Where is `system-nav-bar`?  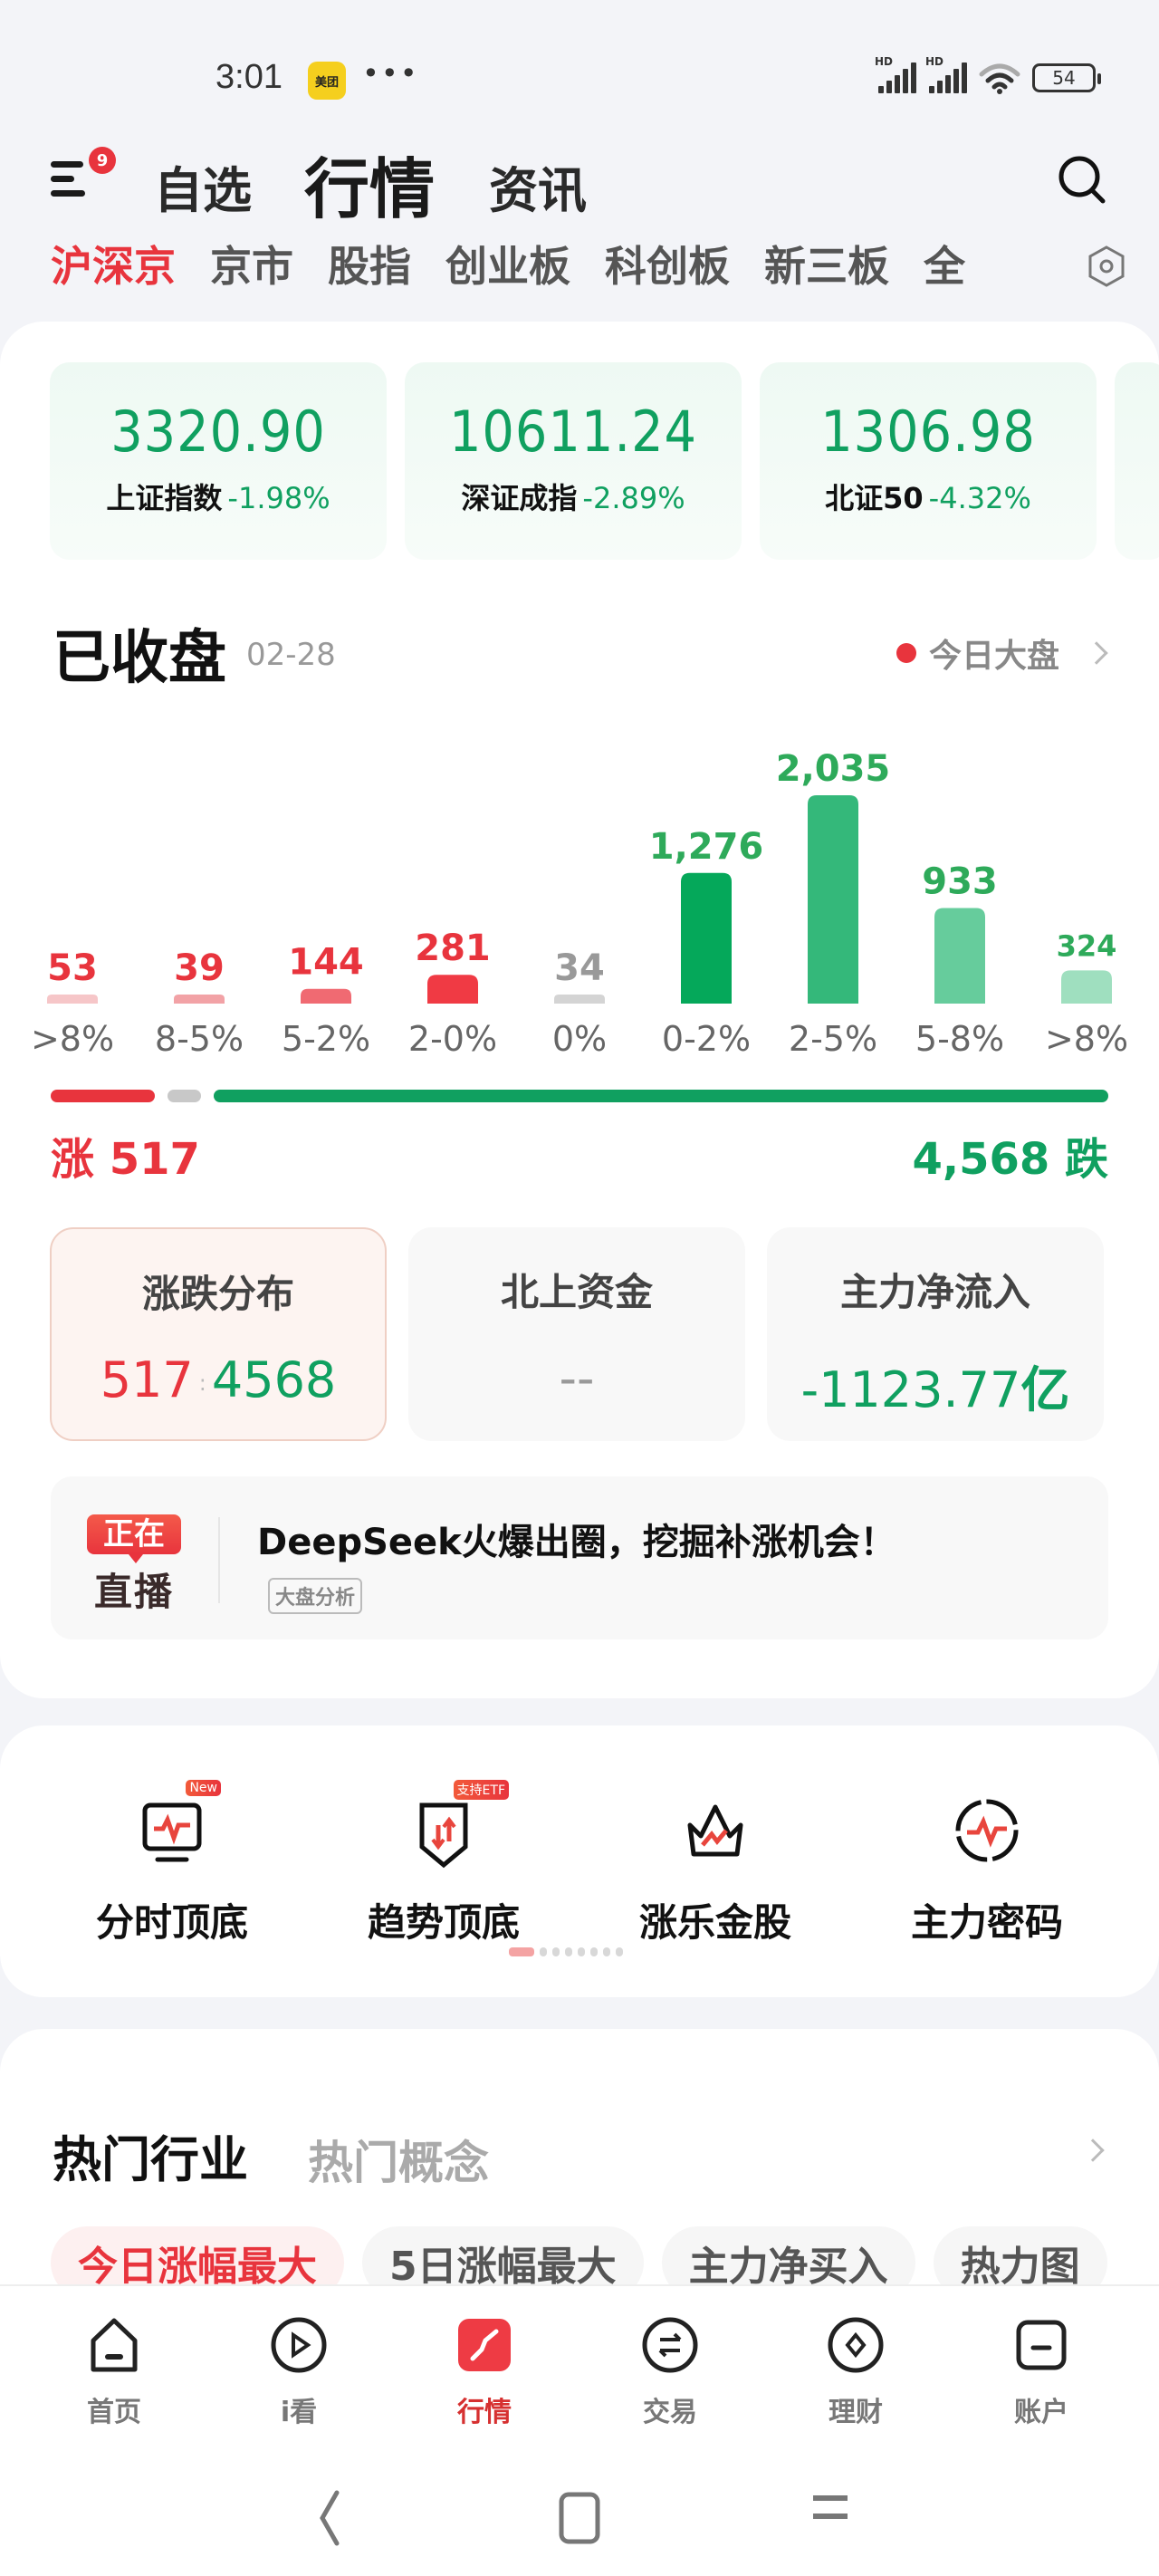 system-nav-bar is located at coordinates (584, 2518).